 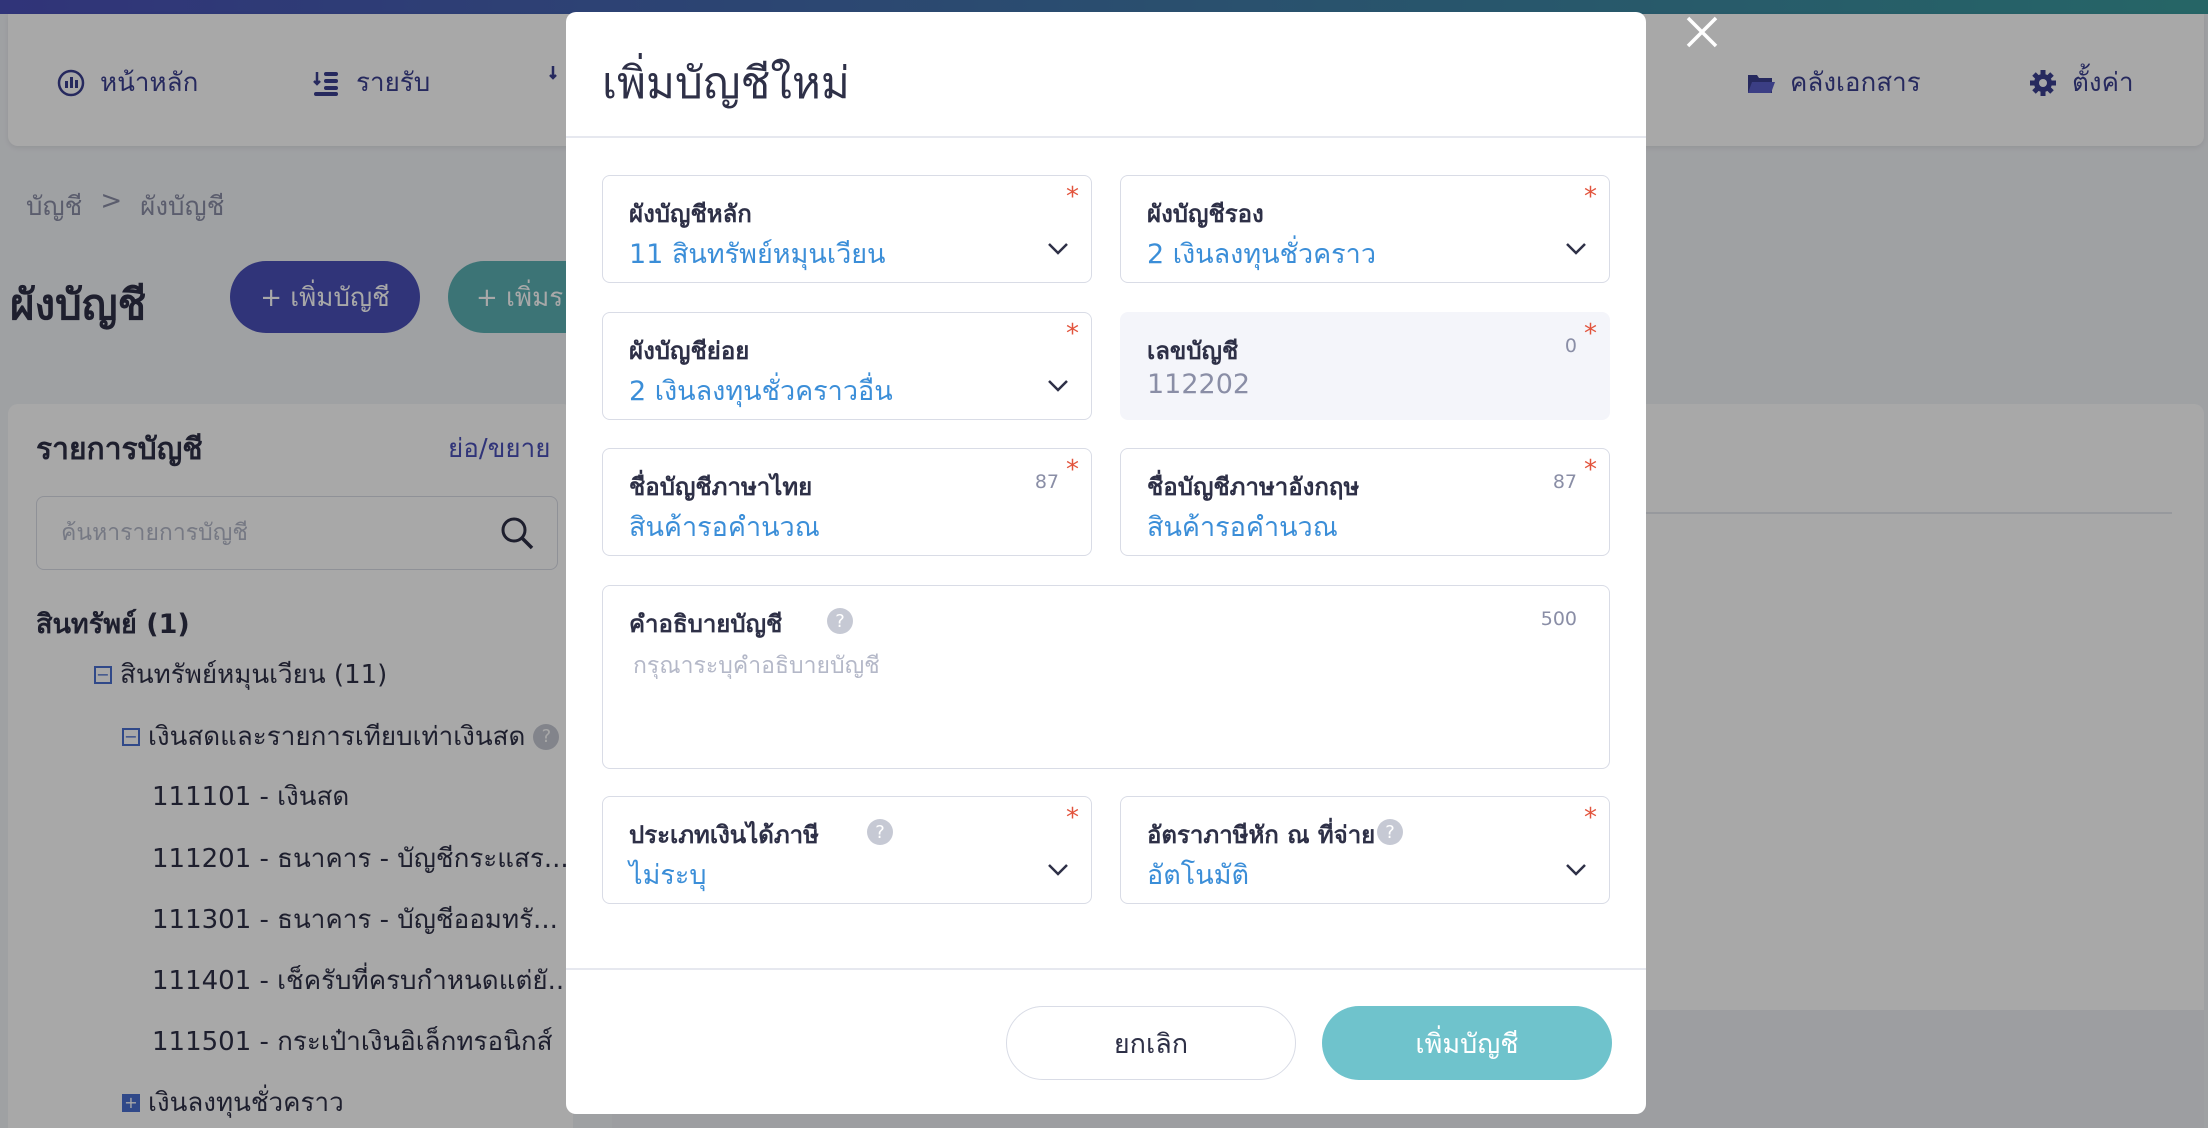 I want to click on description-placeholder: กรุณาระบุคำอธิบายบัญชี, so click(x=756, y=666).